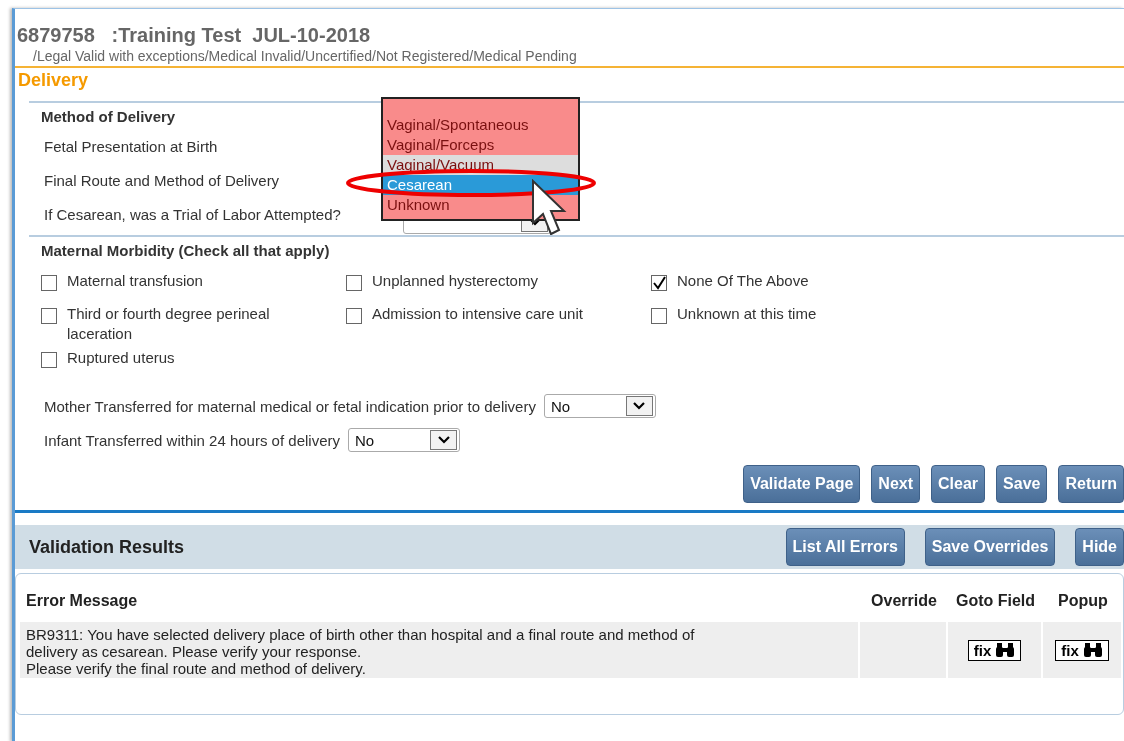  Describe the element at coordinates (1083, 601) in the screenshot. I see `column-header: Popup` at that location.